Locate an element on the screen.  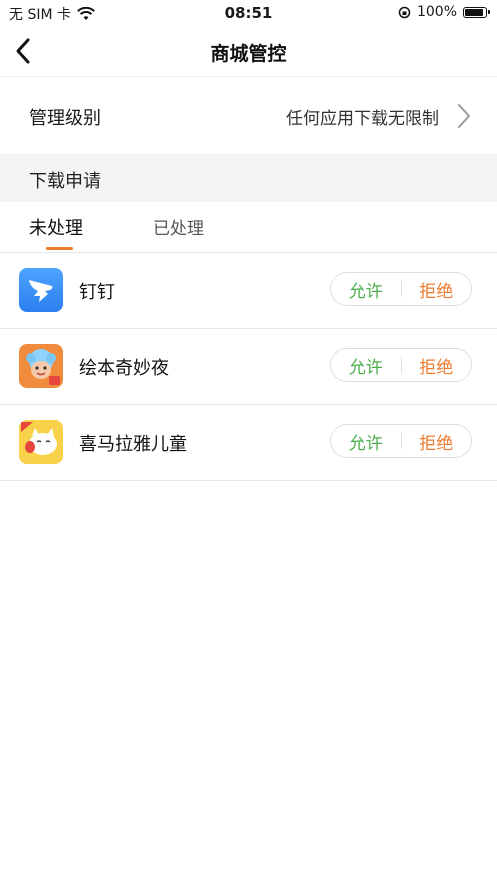
battery-percent: 100% is located at coordinates (436, 12).